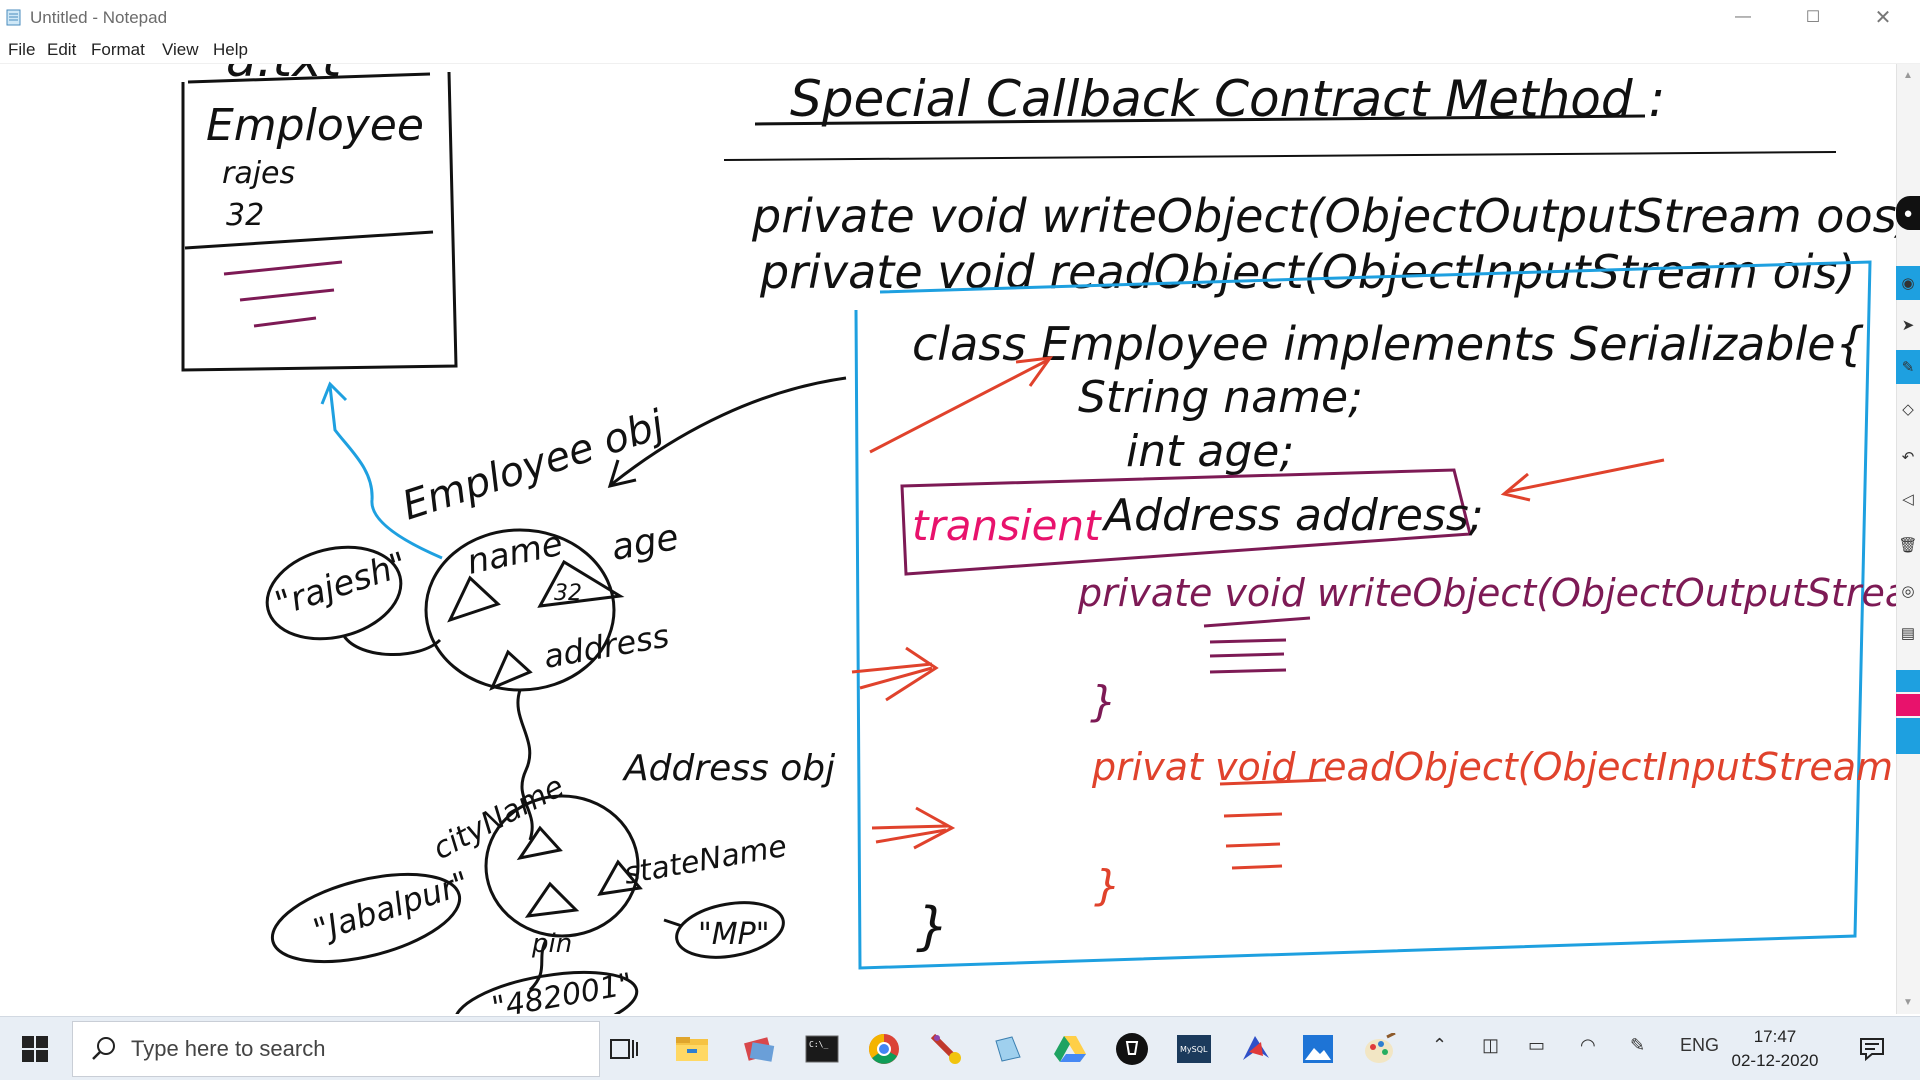 The image size is (1920, 1080). I want to click on field-age: int age;, so click(1210, 451).